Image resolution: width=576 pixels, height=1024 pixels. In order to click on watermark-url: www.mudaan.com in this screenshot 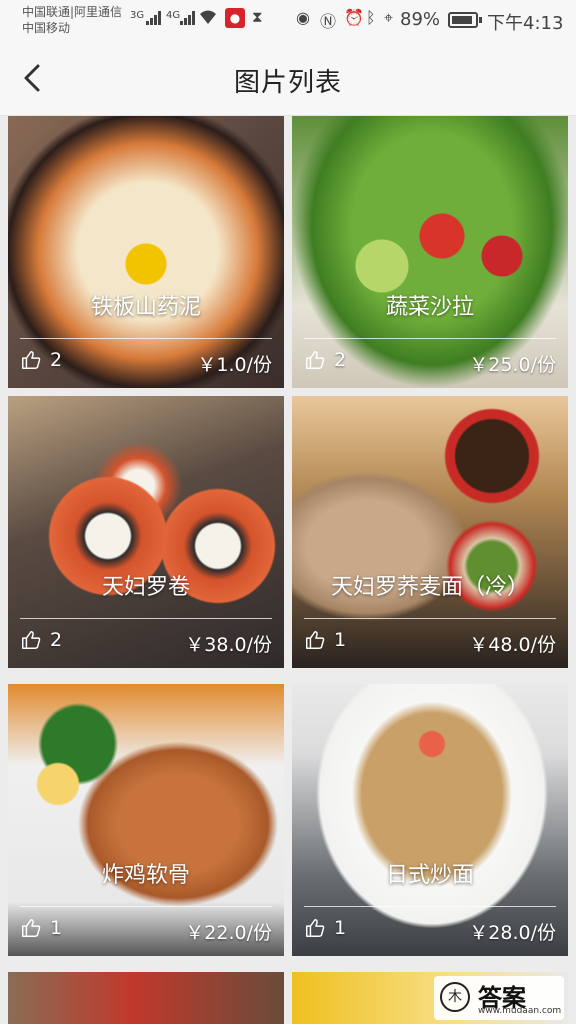, I will do `click(520, 1011)`.